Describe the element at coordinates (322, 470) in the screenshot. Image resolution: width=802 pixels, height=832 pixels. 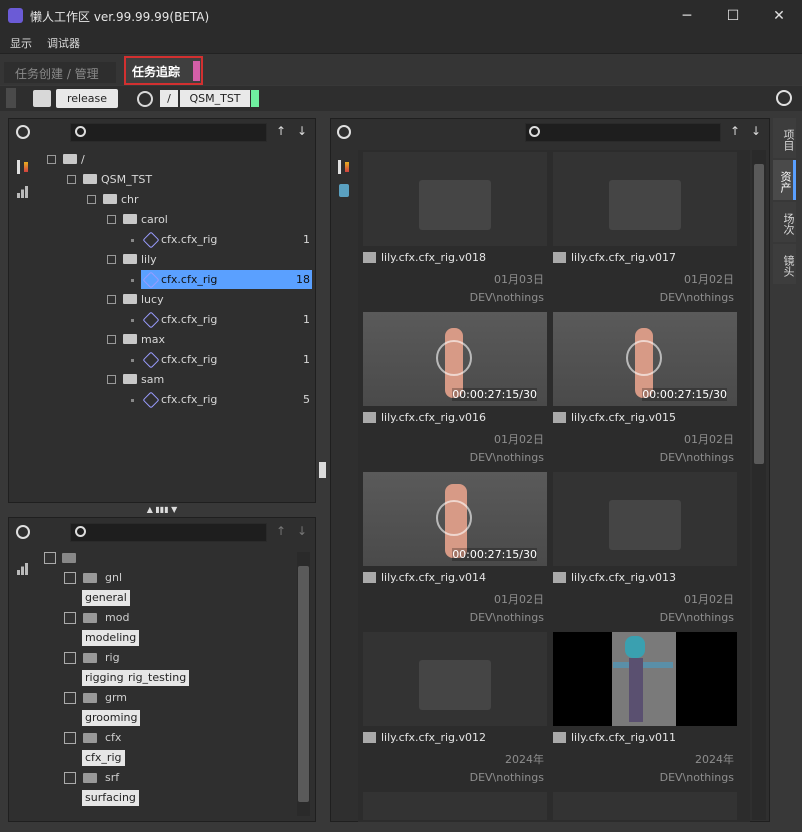
I see `vertical-splitter-handle` at that location.